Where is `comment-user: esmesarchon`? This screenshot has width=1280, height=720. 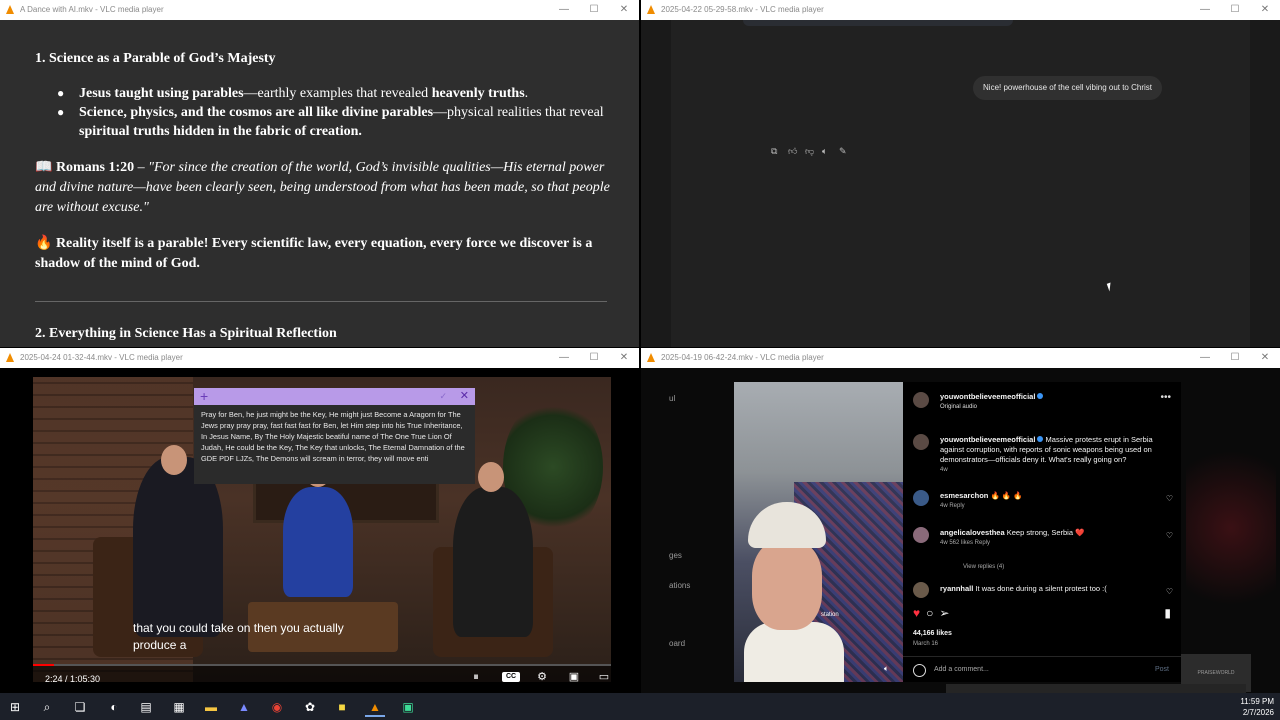
comment-user: esmesarchon is located at coordinates (964, 495).